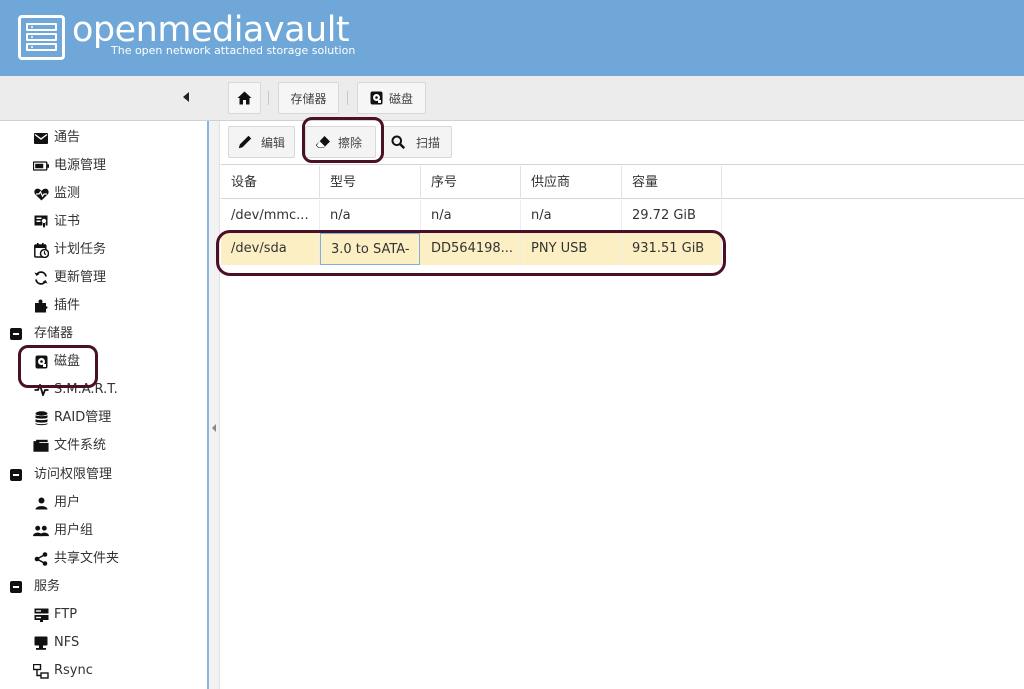 The image size is (1024, 689). I want to click on sidebar-item-groups: 用户组, so click(102, 531).